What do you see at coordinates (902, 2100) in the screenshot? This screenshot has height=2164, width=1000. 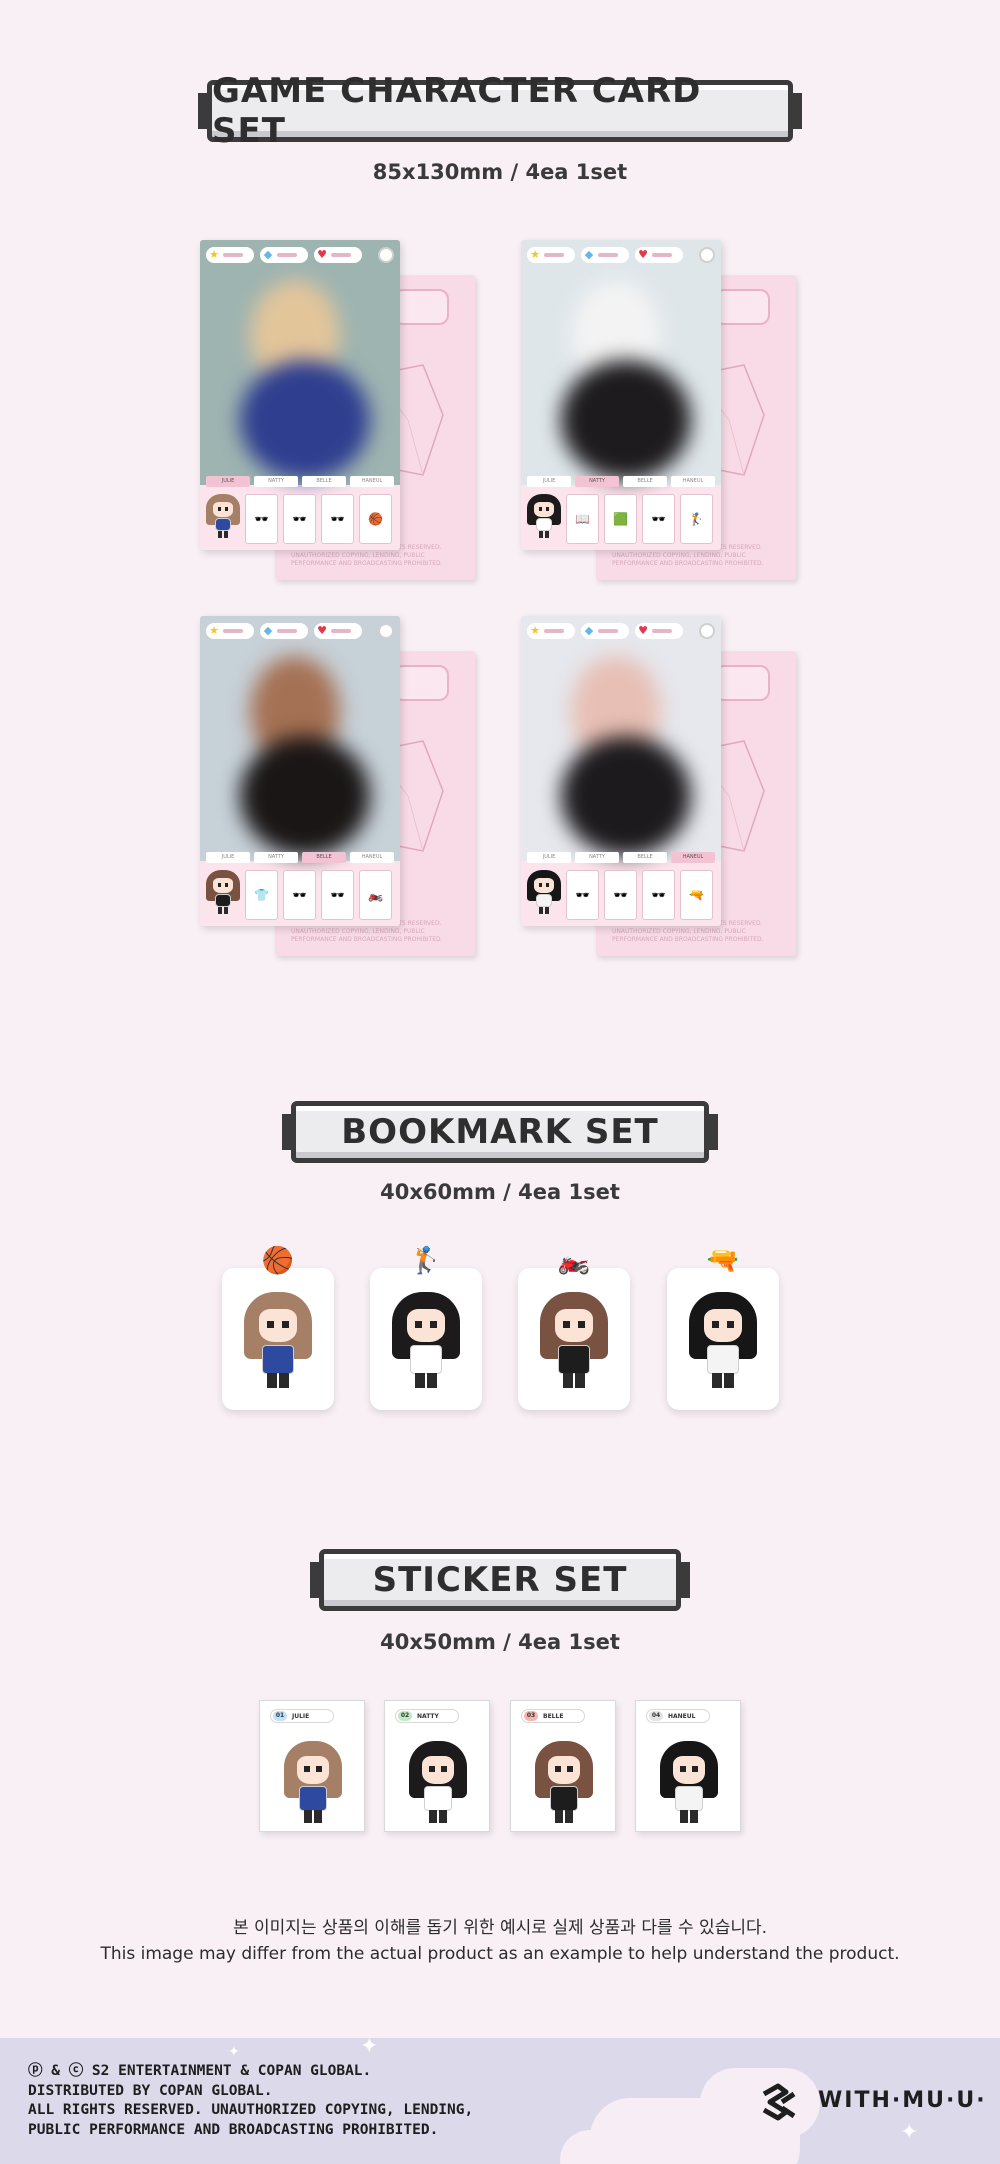 I see `withmuu-logo: WITH·MU·U·` at bounding box center [902, 2100].